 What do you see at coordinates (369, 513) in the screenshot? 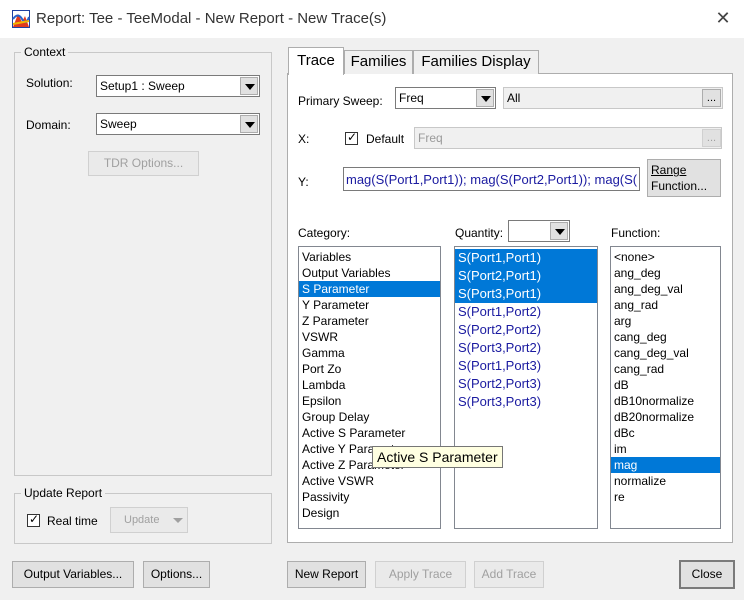
I see `category-item: Design` at bounding box center [369, 513].